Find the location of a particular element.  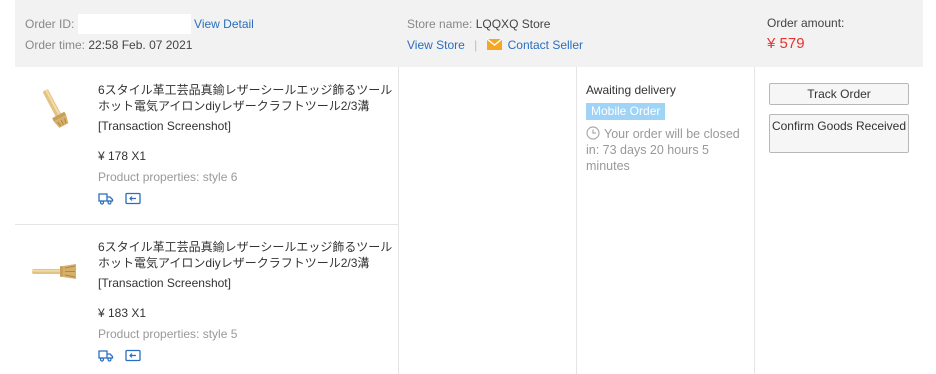

mobile-order-badge: Mobile Order is located at coordinates (626, 111).